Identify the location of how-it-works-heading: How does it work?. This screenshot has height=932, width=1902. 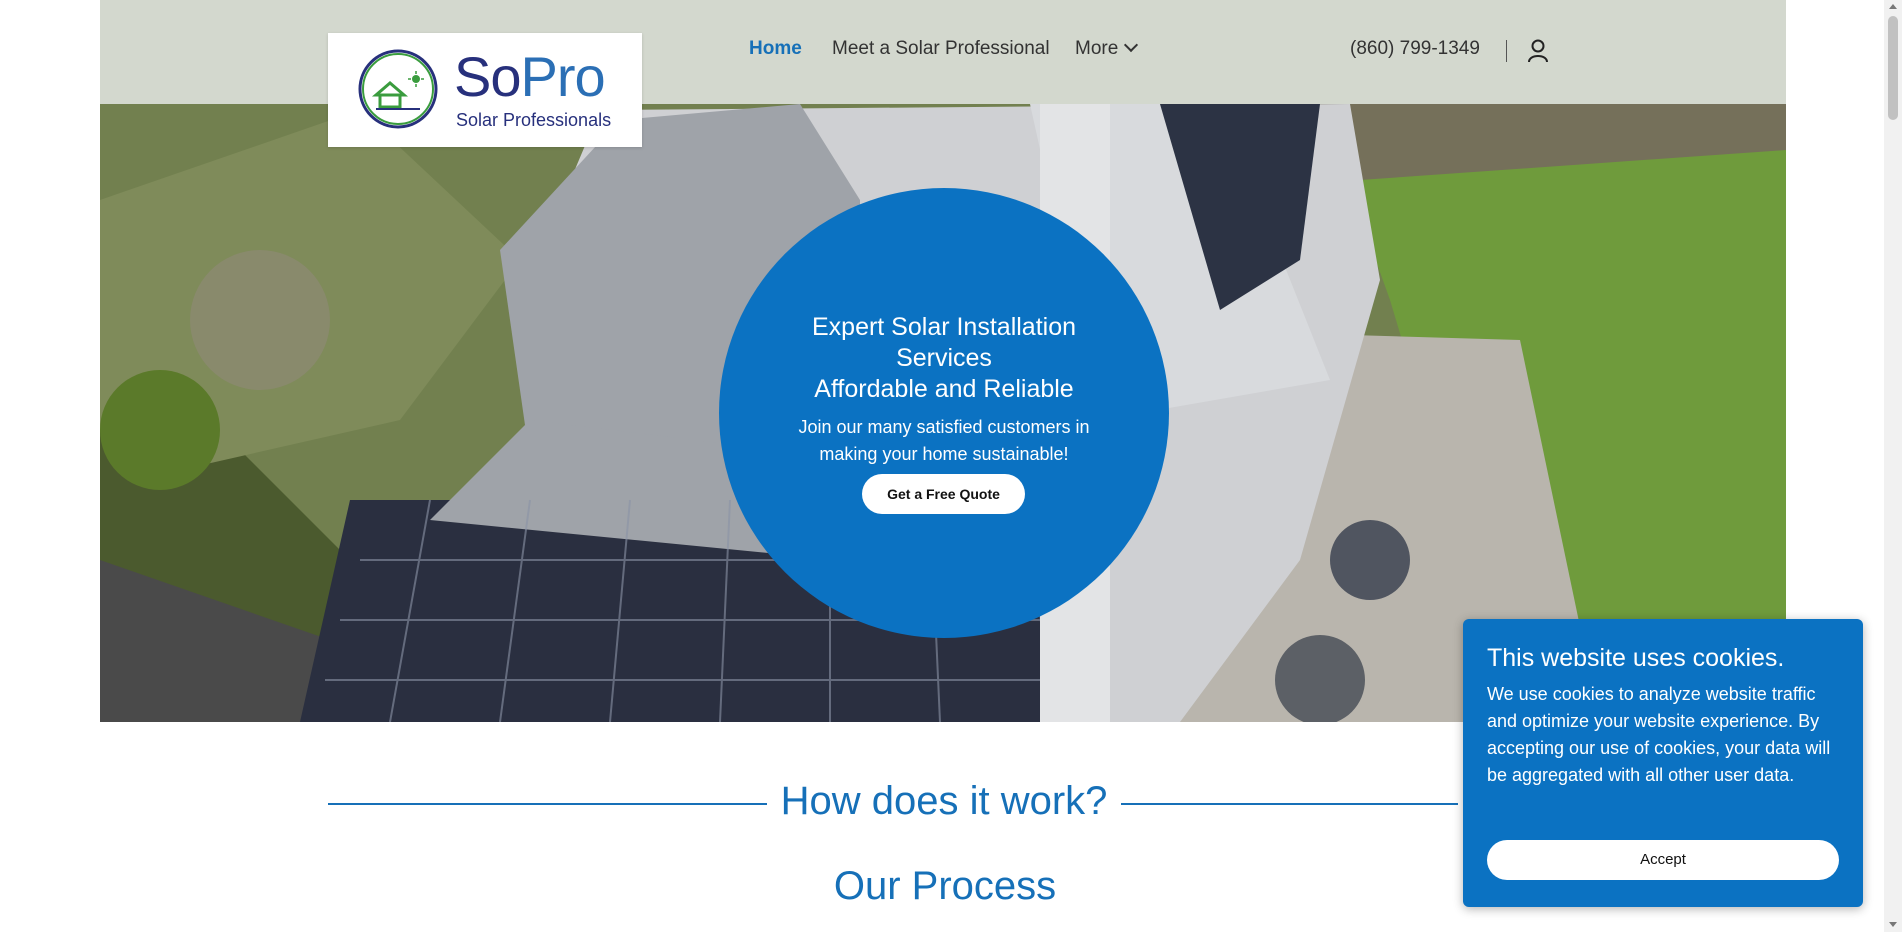
(944, 801).